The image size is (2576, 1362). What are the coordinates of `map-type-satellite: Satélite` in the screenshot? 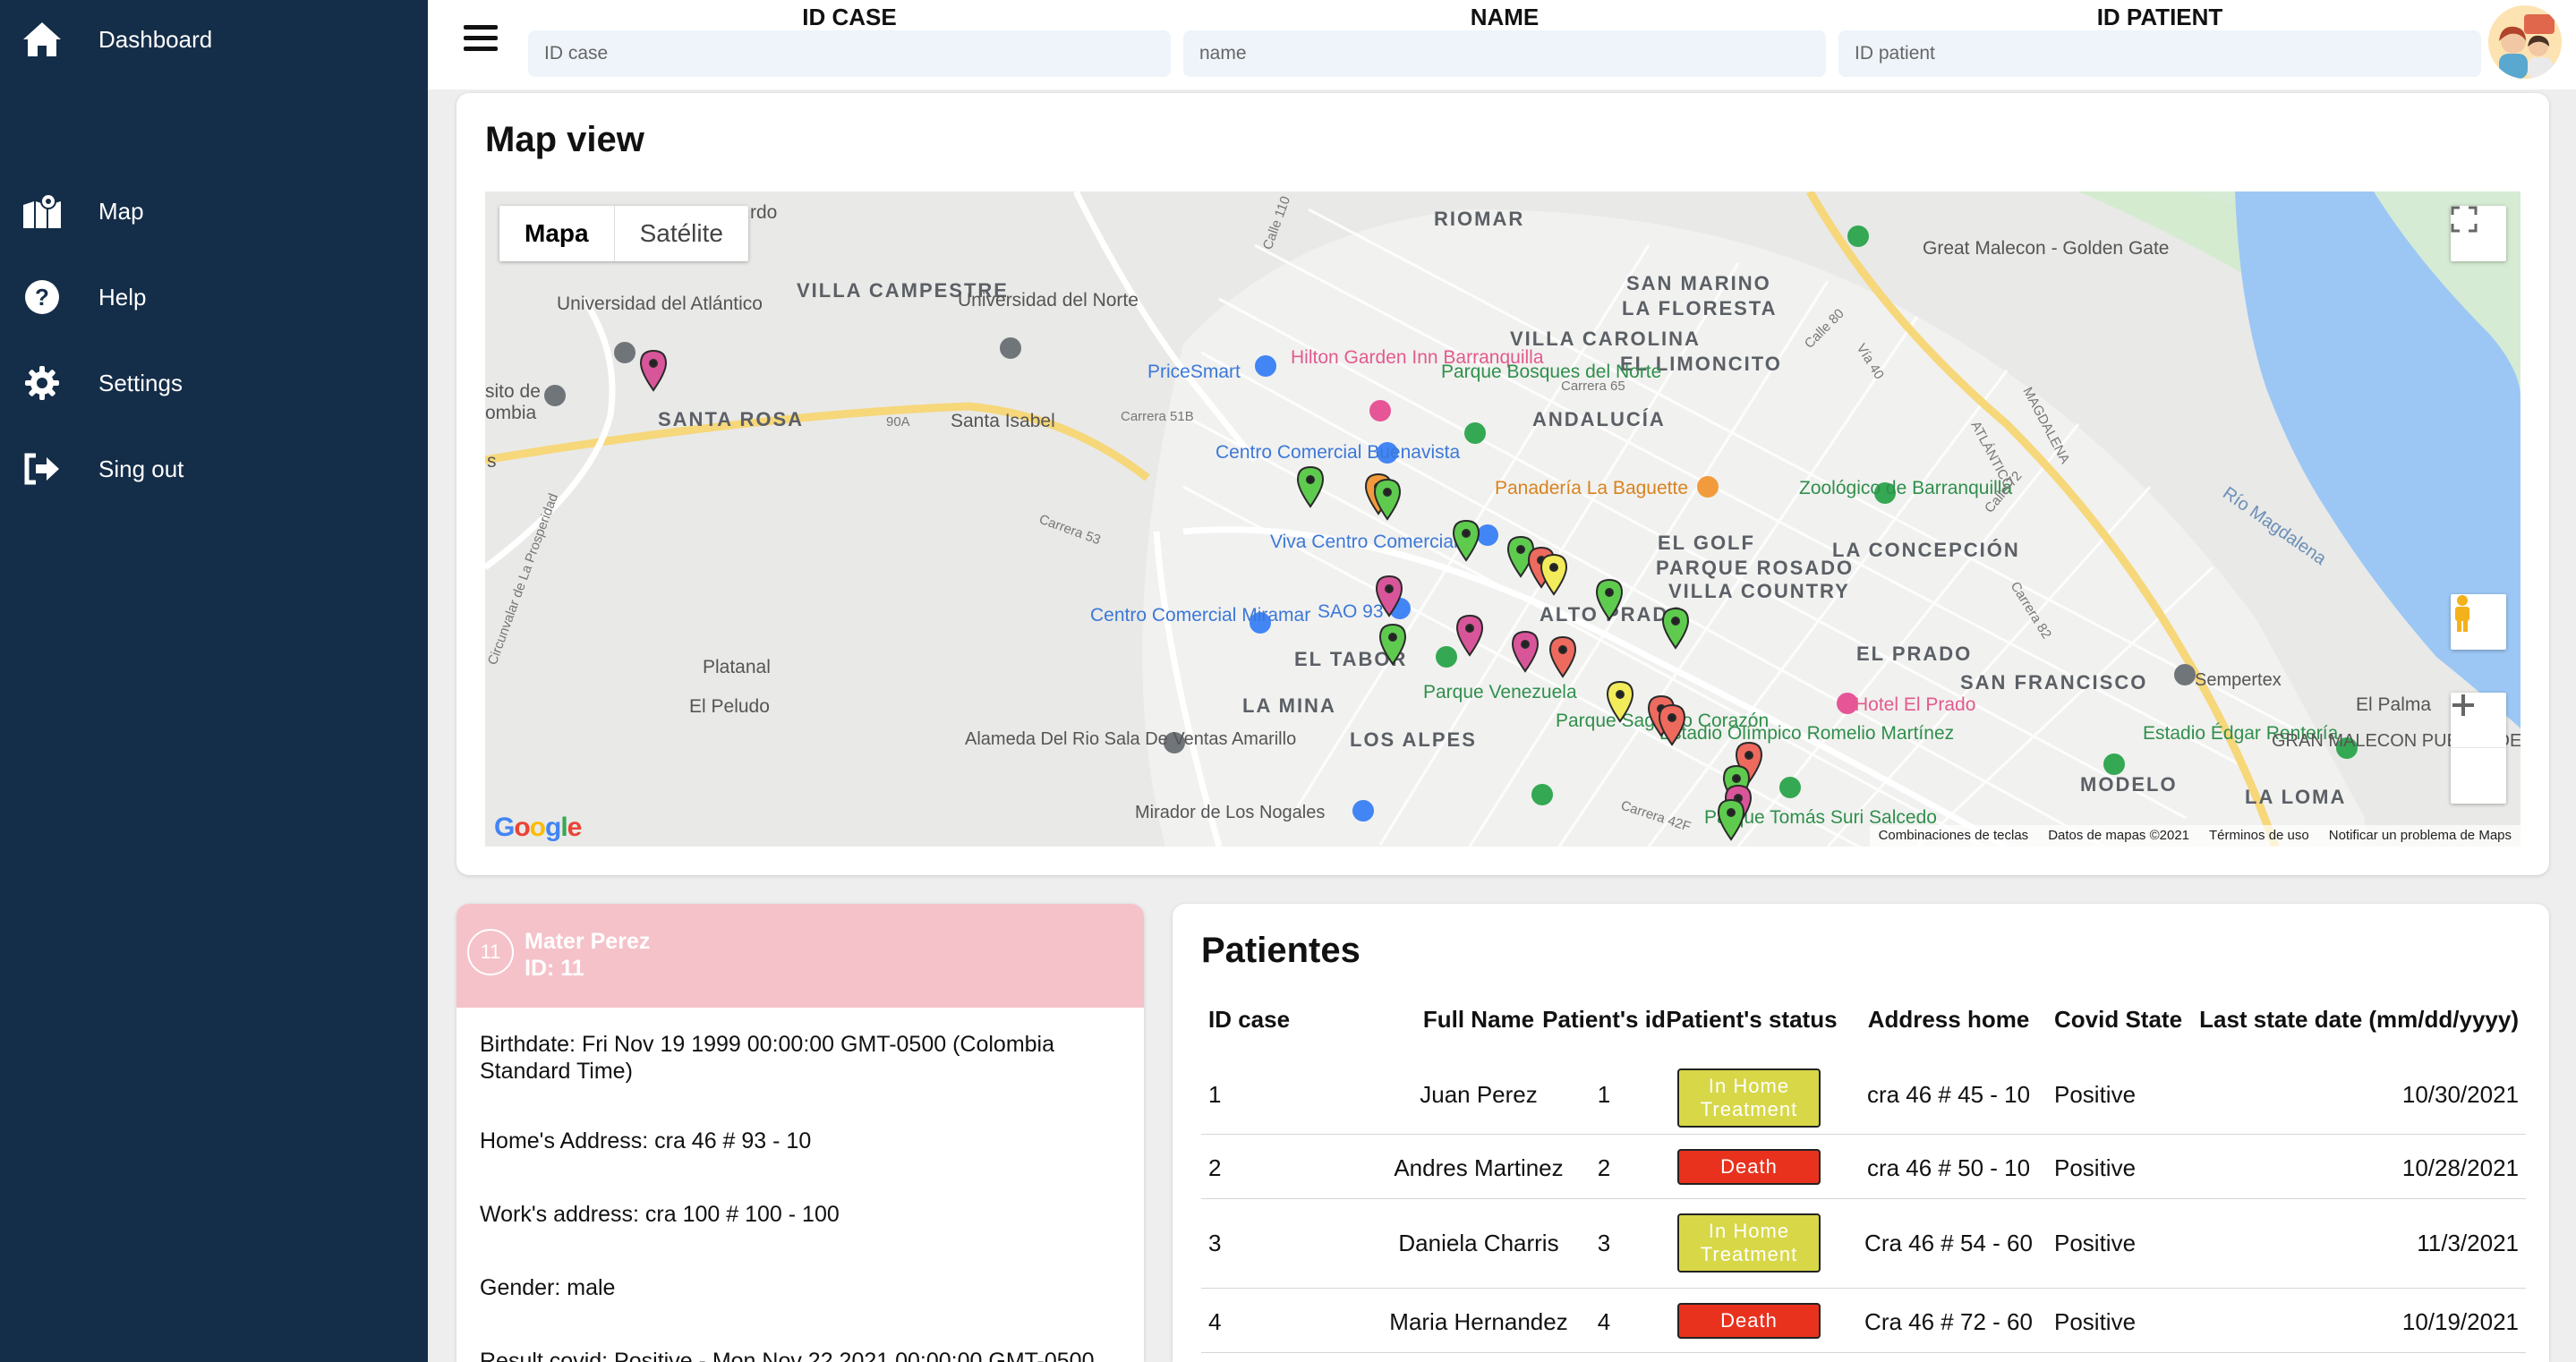 It's located at (680, 233).